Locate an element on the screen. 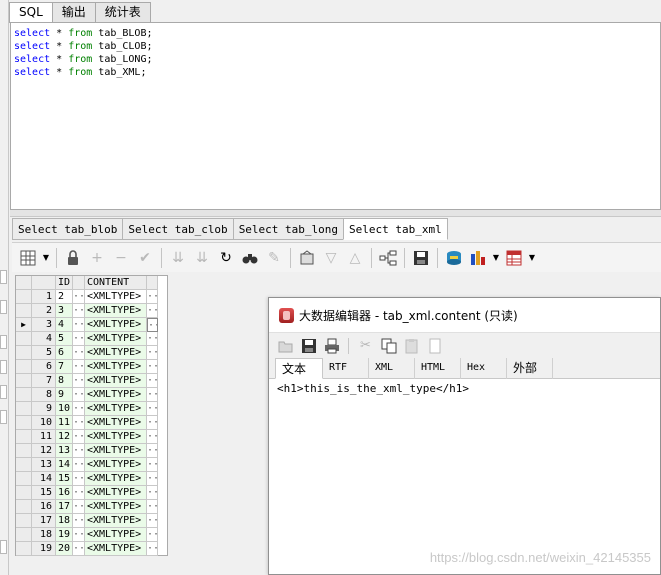 The width and height of the screenshot is (661, 575). table-row: 12···<XMLTYPE>··· is located at coordinates (91, 297).